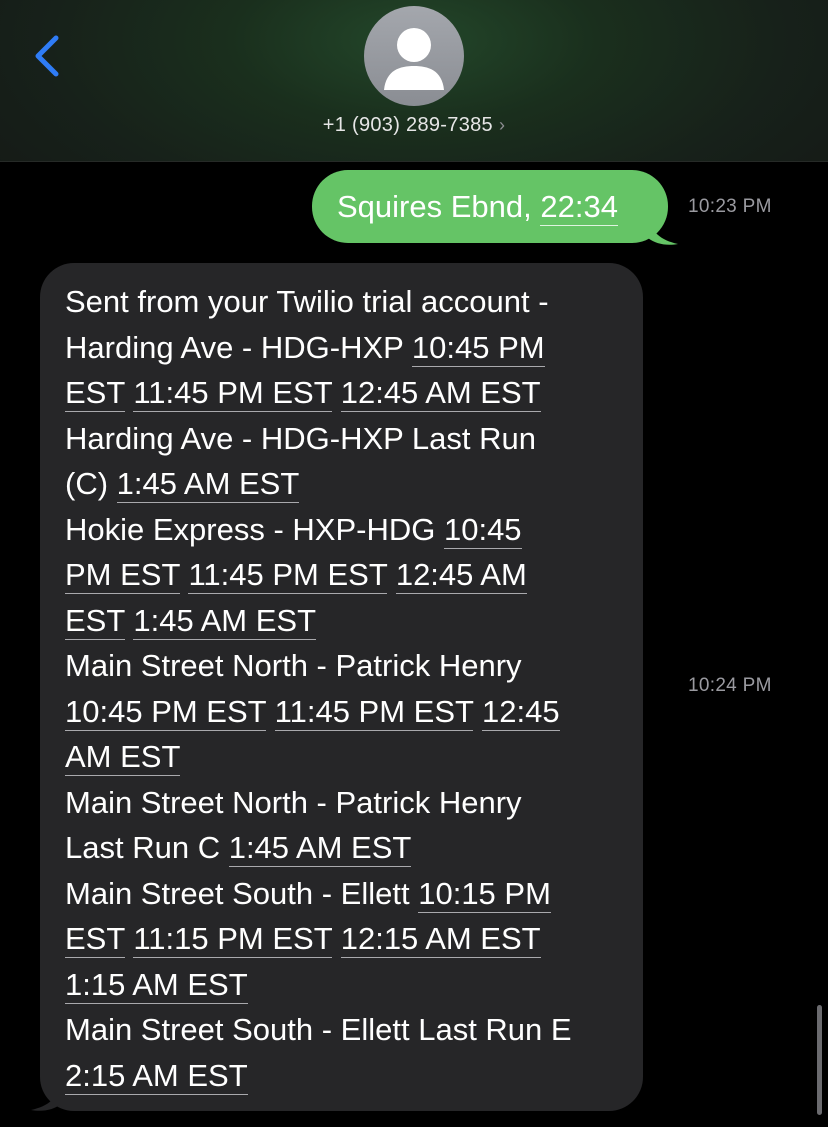 This screenshot has width=828, height=1127. I want to click on message-line: PM EST 11:45 PM EST 12:45 AM, so click(354, 575).